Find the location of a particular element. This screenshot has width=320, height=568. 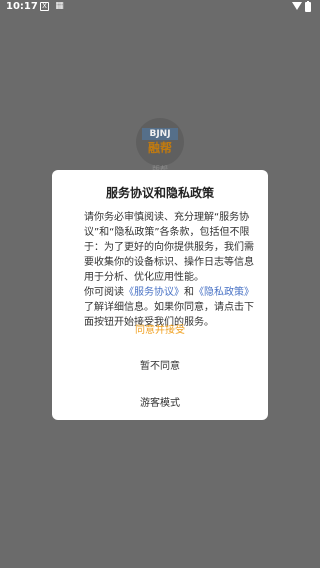

logo-mark: BJNJ 融帮 is located at coordinates (160, 142).